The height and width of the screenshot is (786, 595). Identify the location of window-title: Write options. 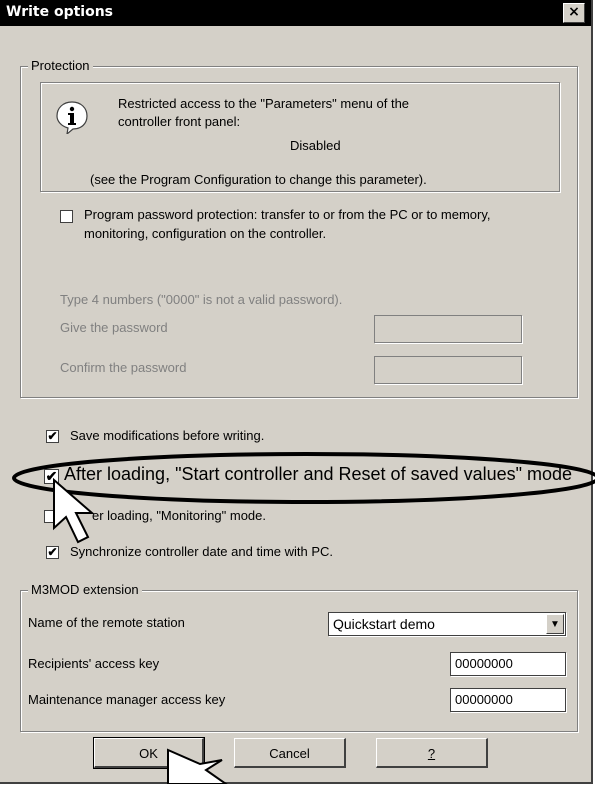
(60, 12).